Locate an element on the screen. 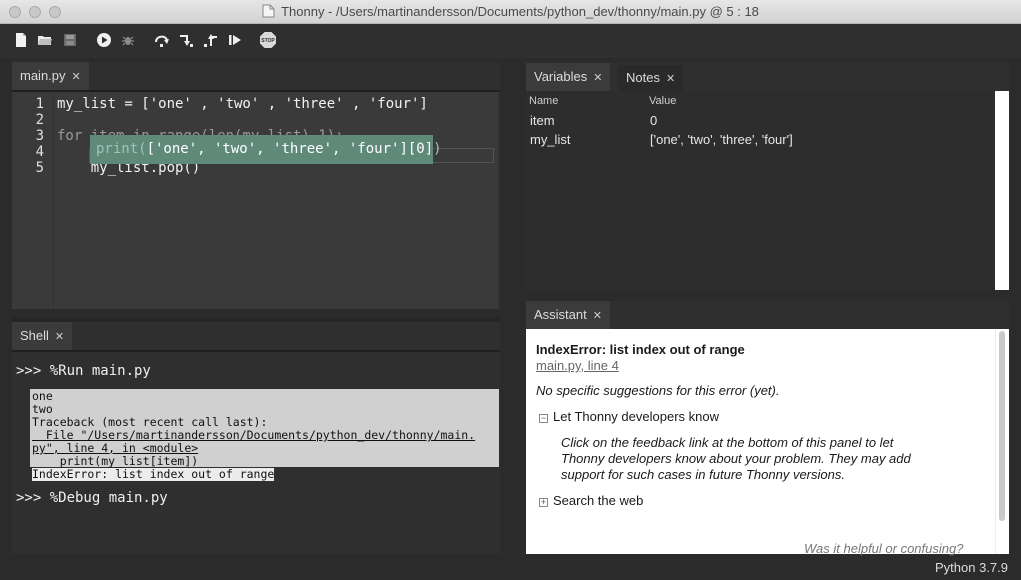  step-into-icon is located at coordinates (186, 40).